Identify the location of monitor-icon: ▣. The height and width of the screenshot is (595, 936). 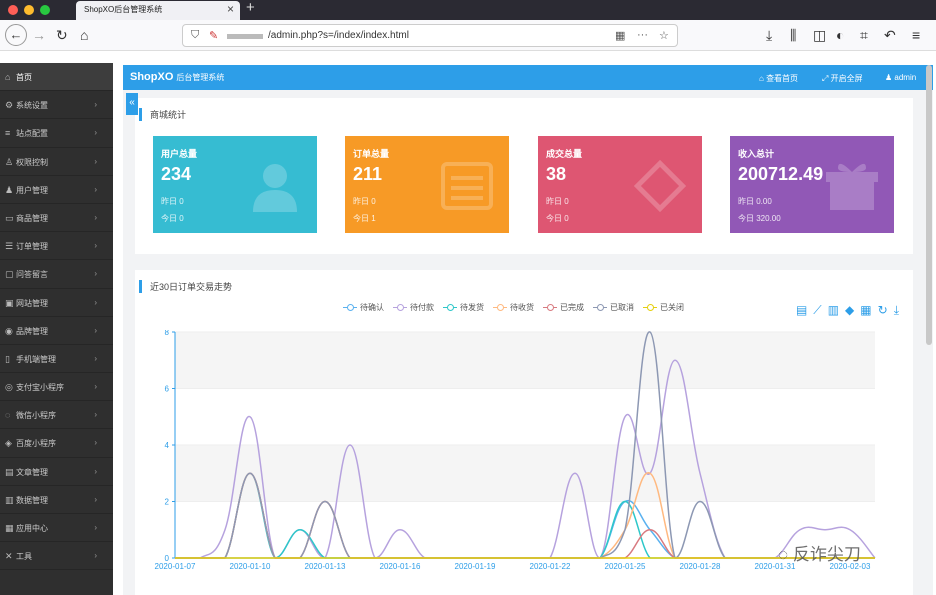
(9, 302).